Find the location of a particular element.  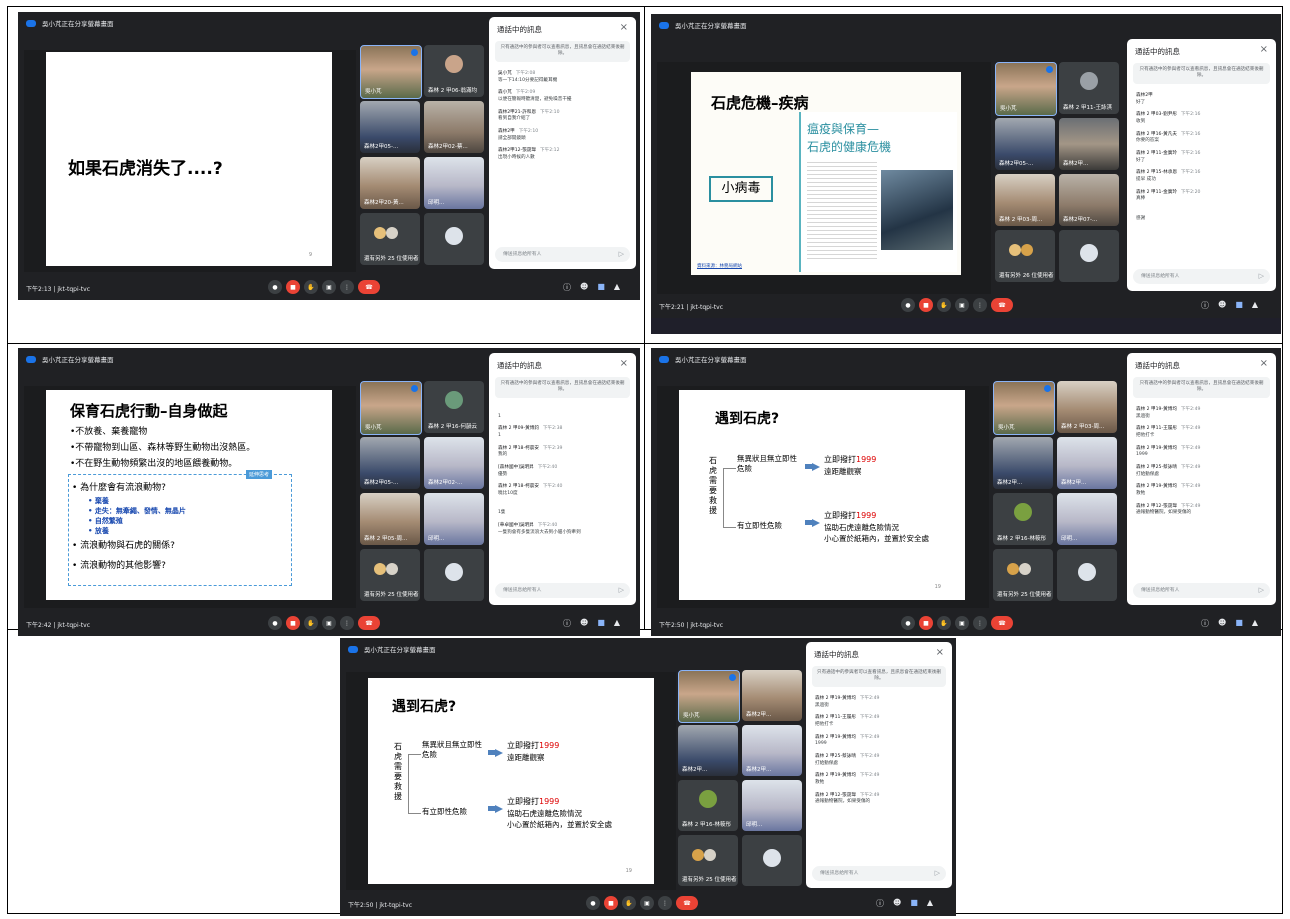

participant-tile: 森林 2 甲16-何韻云 is located at coordinates (454, 407).